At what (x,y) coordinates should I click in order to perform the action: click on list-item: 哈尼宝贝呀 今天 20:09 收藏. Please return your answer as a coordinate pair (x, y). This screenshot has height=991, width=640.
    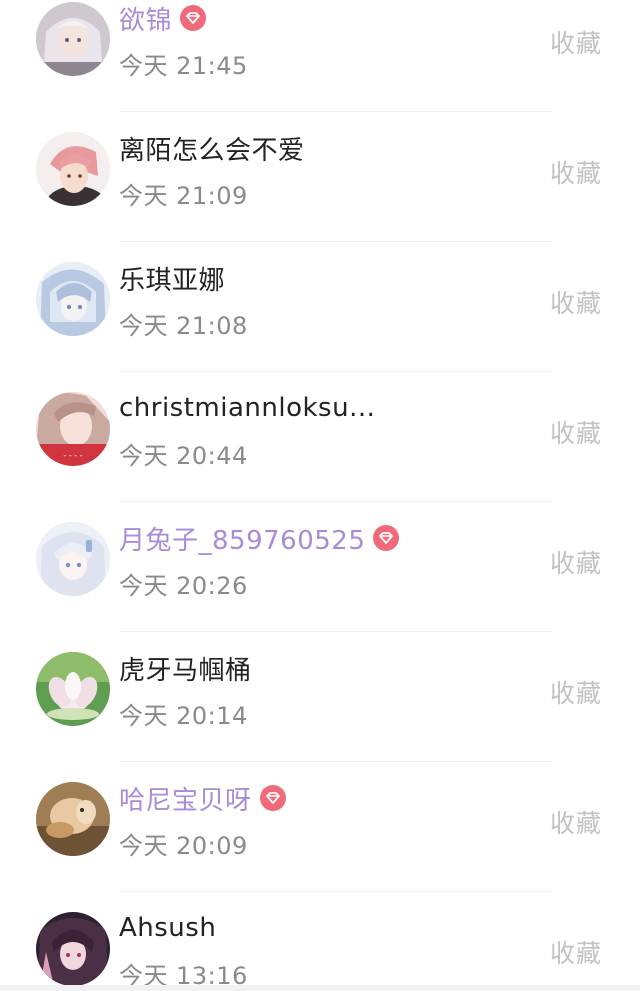
    Looking at the image, I should click on (320, 827).